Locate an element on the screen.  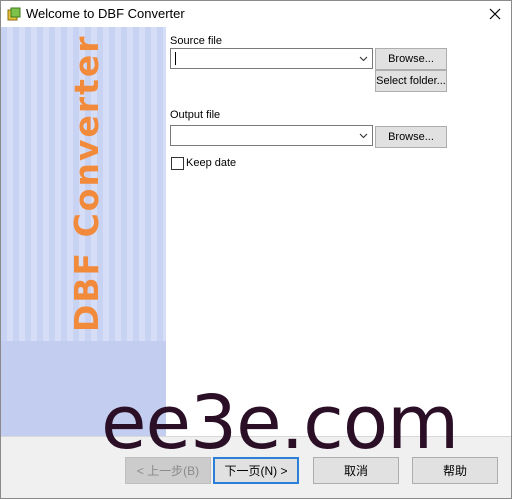
source-file-label: Source file is located at coordinates (196, 41).